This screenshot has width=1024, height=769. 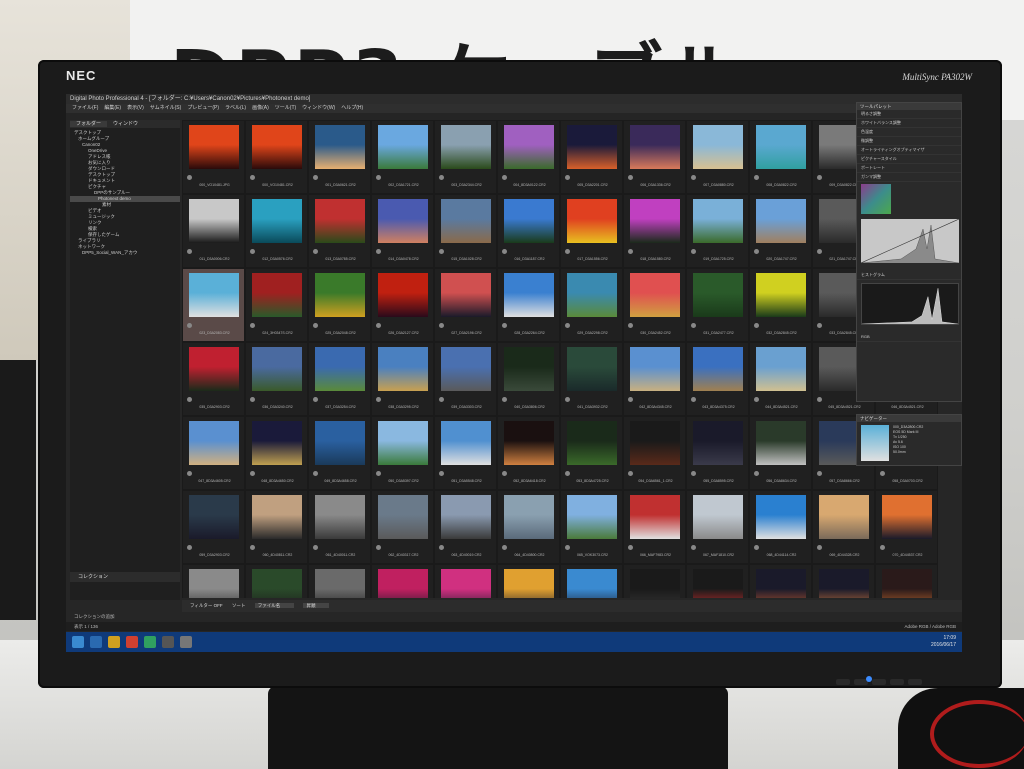 I want to click on thumbnail: 029_D3A2298.CR2, so click(x=591, y=305).